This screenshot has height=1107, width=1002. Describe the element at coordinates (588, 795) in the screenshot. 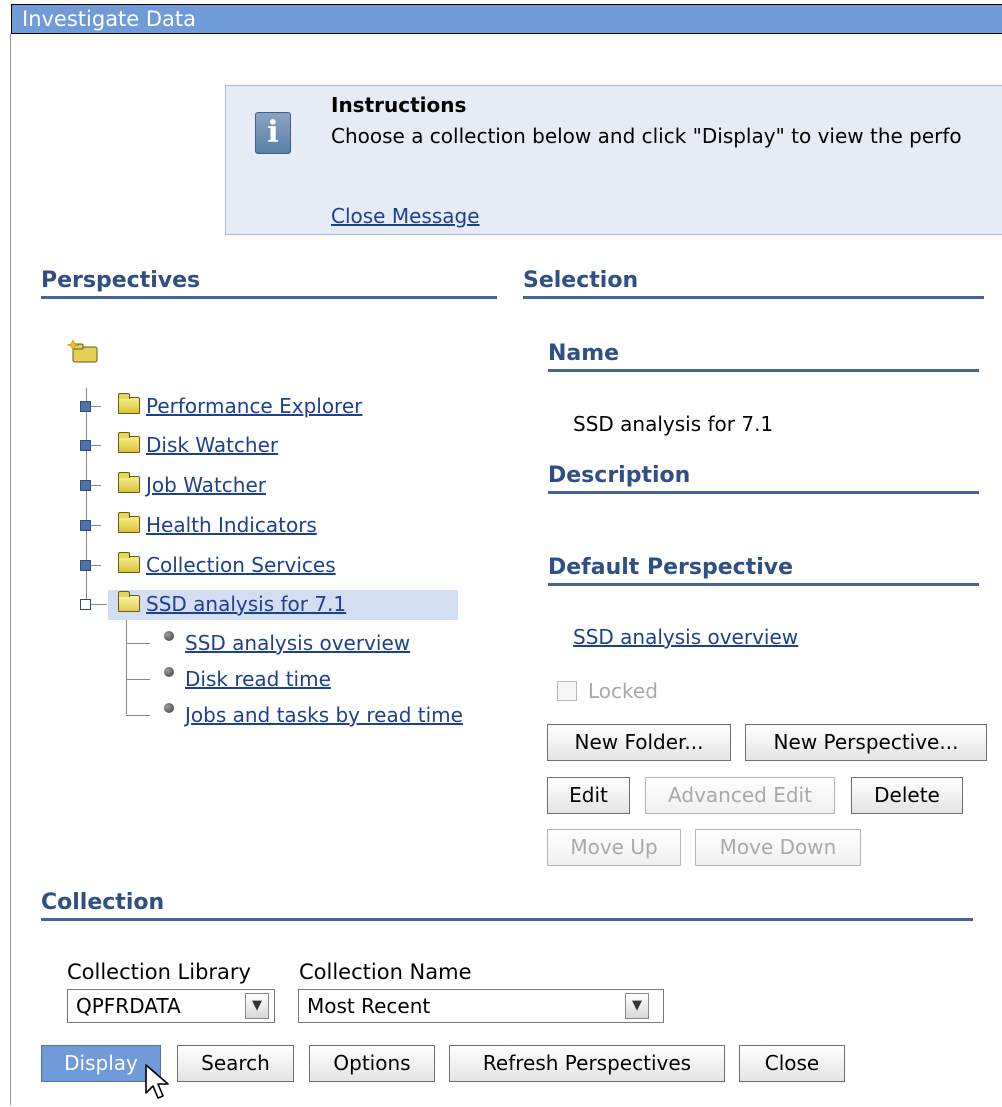

I see `edit-button: Edit` at that location.